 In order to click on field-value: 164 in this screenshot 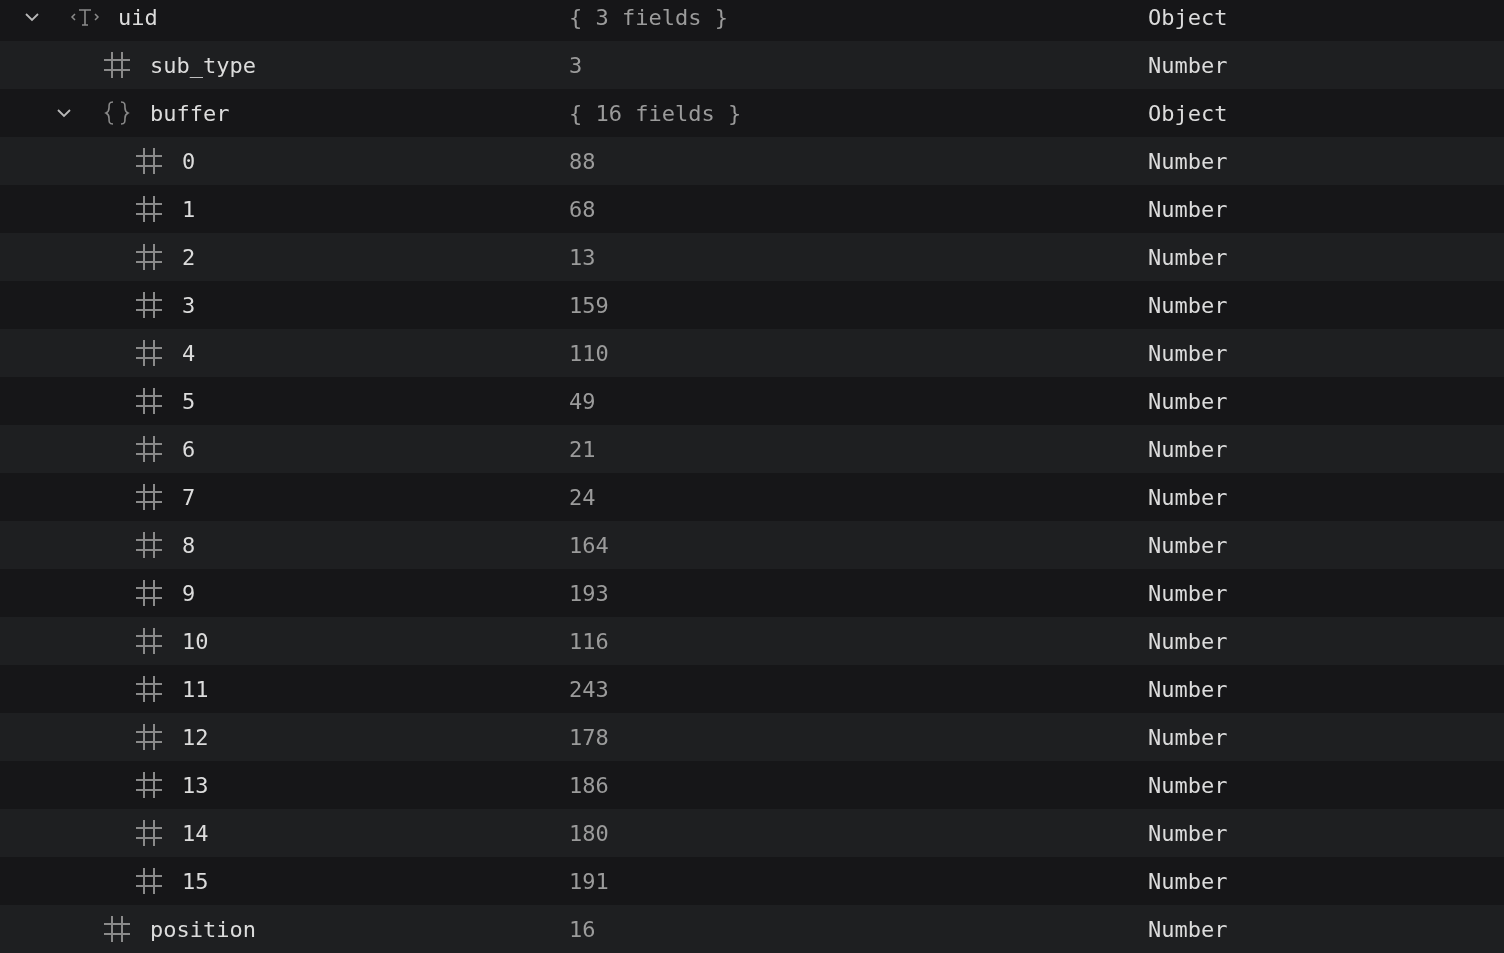, I will do `click(589, 545)`.